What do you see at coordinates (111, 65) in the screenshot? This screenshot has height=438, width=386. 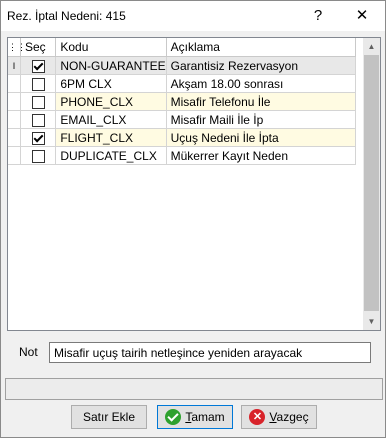 I see `code-cell: NON-GUARANTEE` at bounding box center [111, 65].